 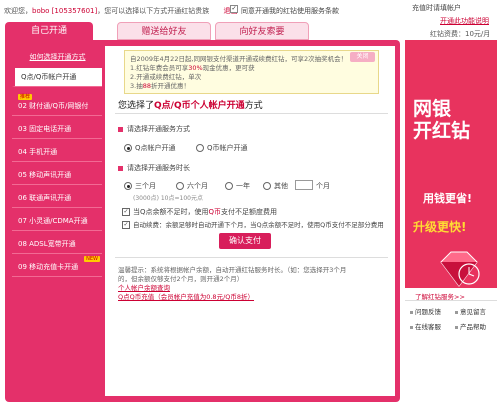 I want to click on duration-title: 请选择开通服务时长, so click(x=154, y=168).